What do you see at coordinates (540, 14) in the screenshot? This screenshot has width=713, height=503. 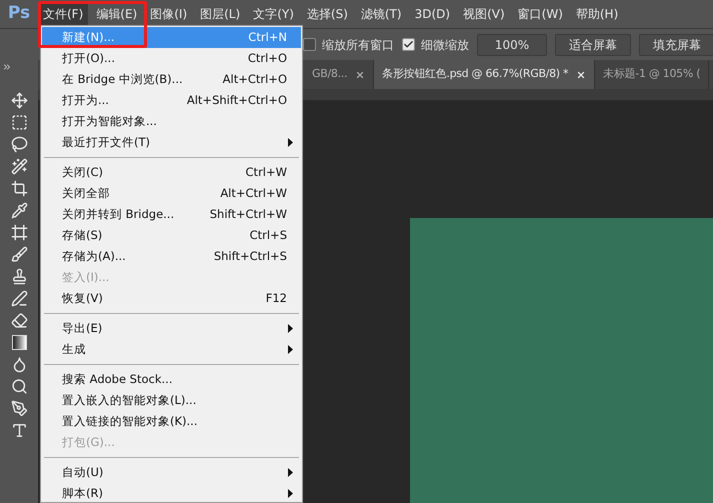 I see `menu-item: 窗口(W)` at bounding box center [540, 14].